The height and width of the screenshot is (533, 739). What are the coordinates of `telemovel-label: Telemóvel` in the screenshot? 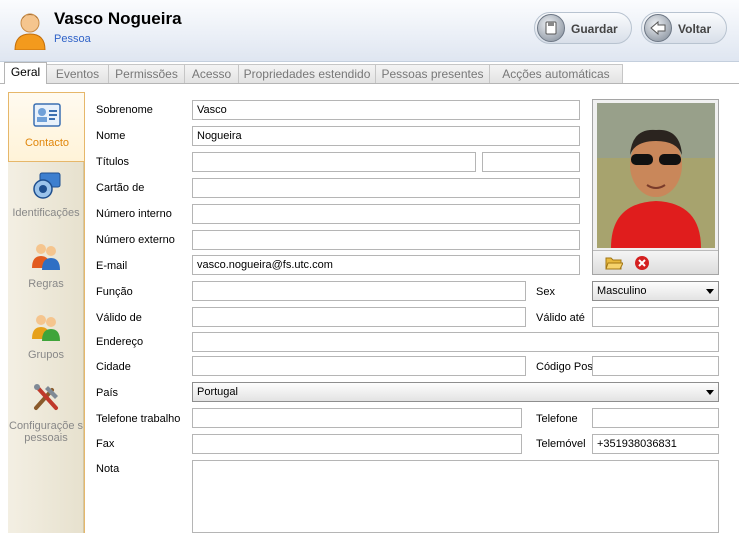 It's located at (561, 444).